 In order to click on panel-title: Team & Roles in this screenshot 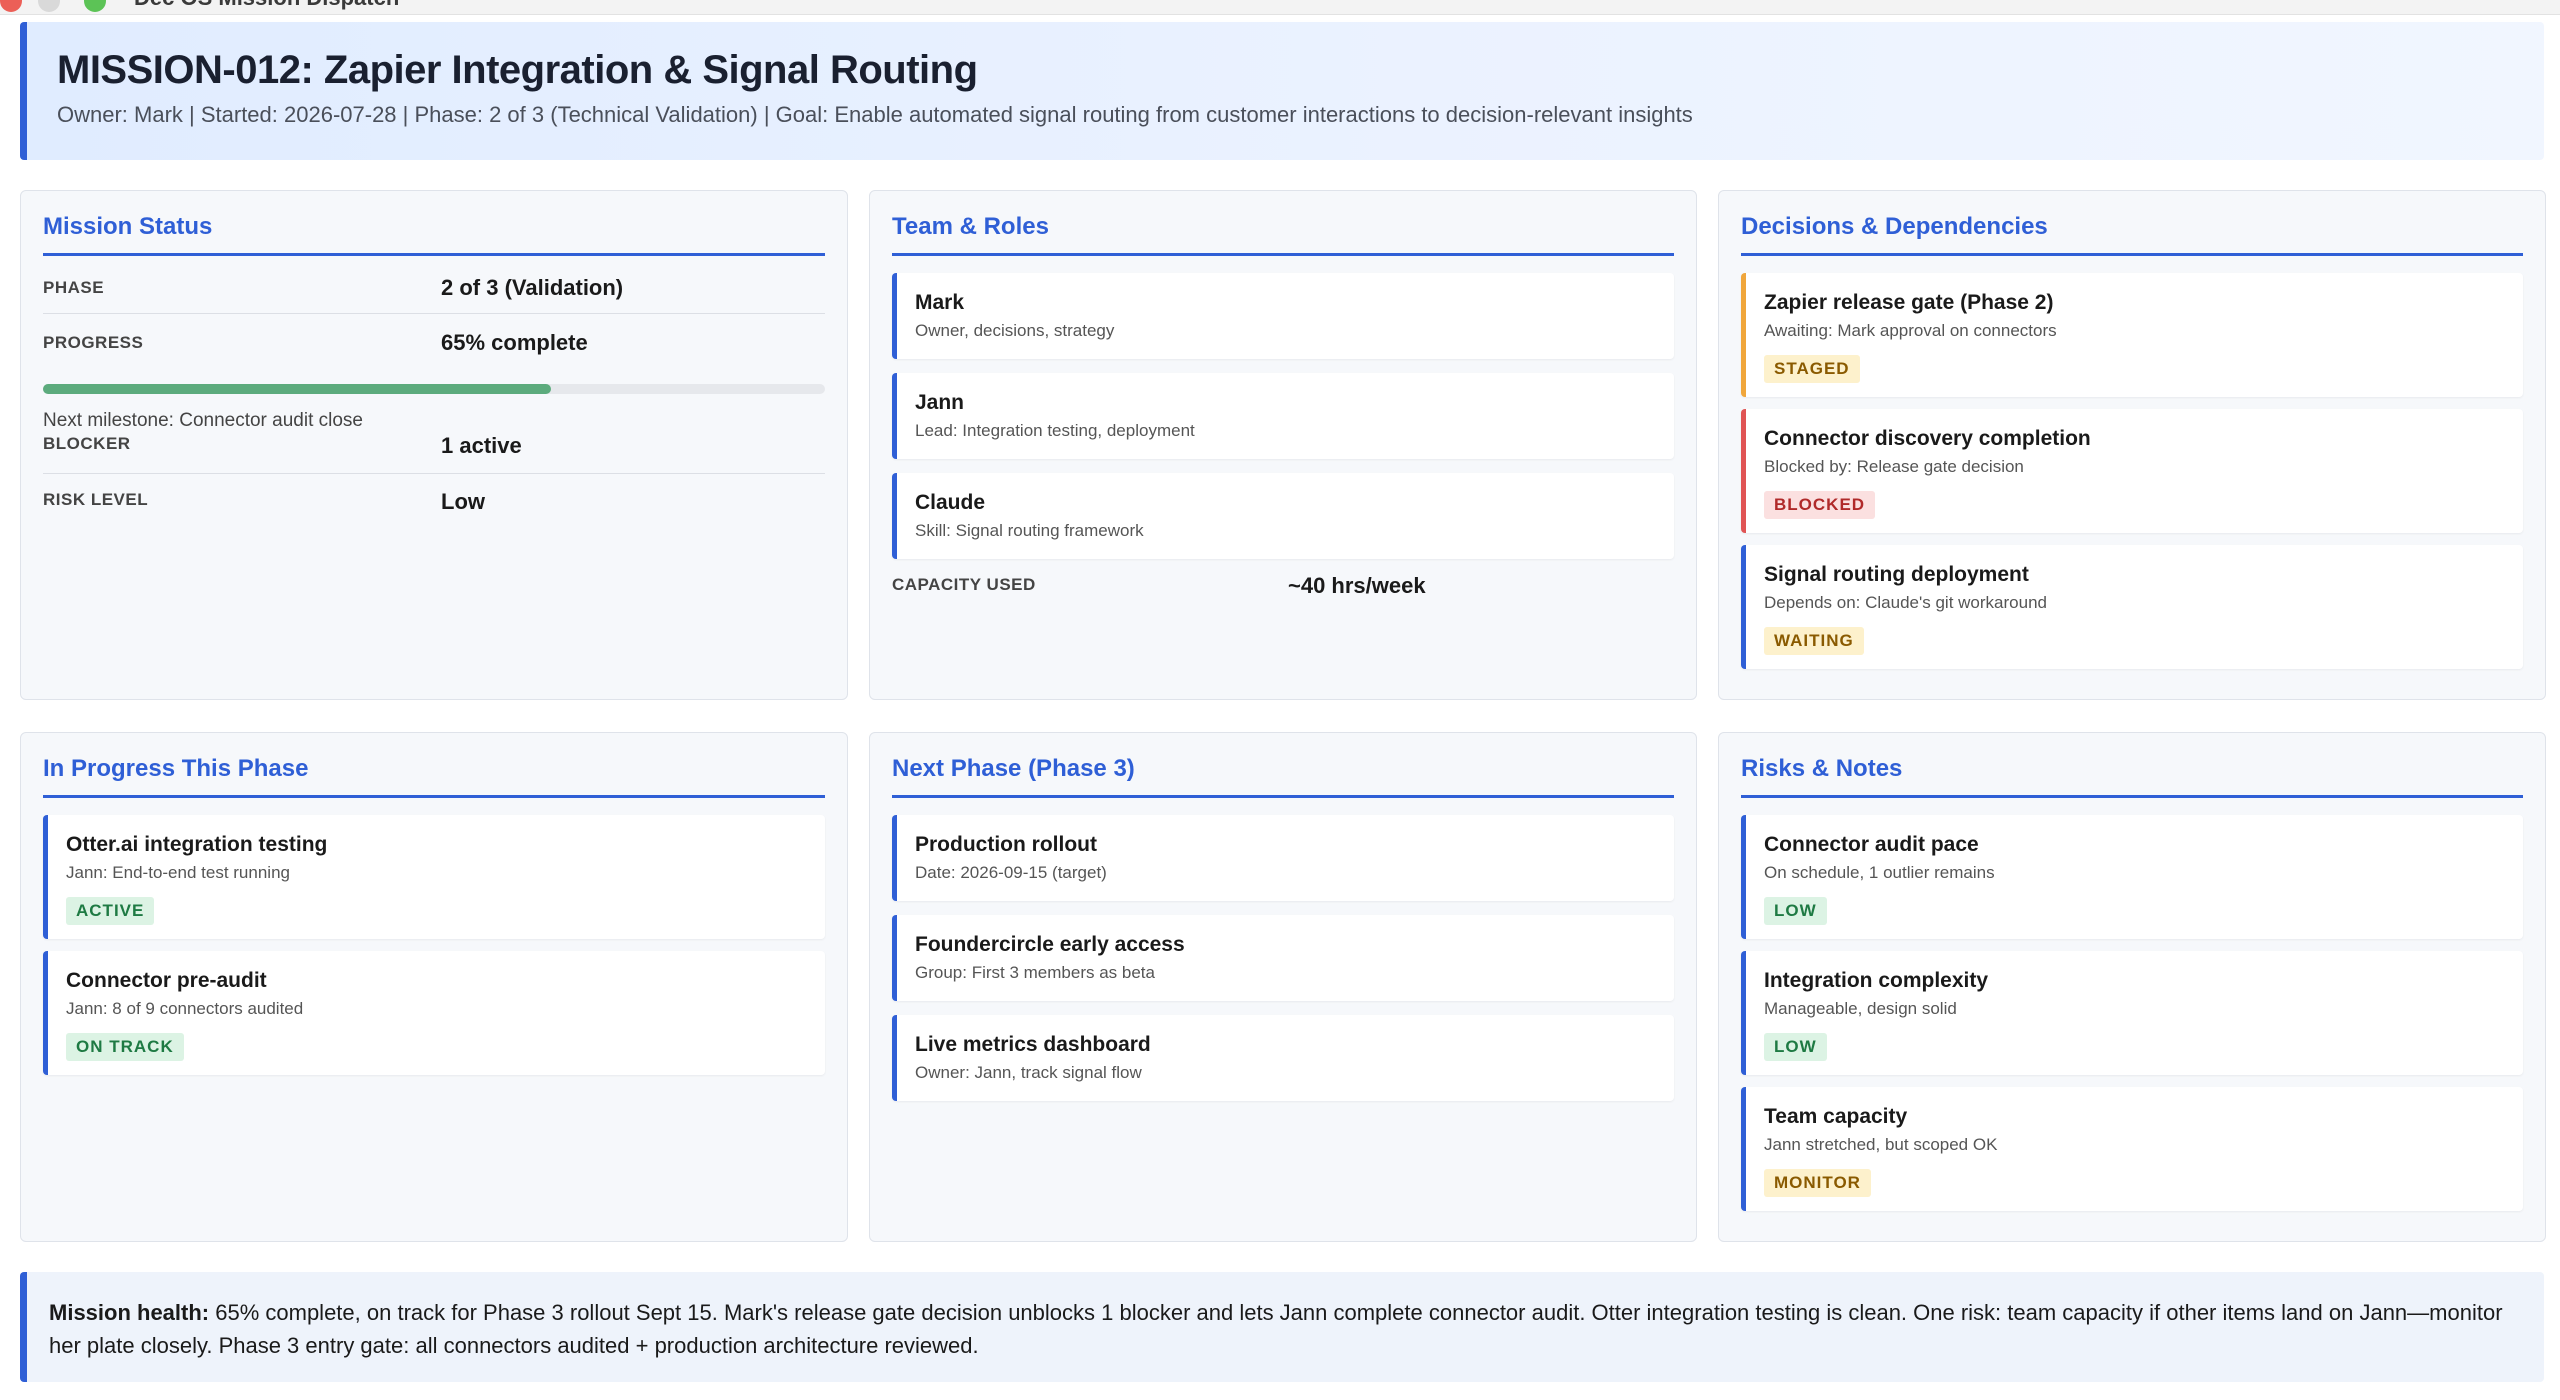, I will do `click(1283, 234)`.